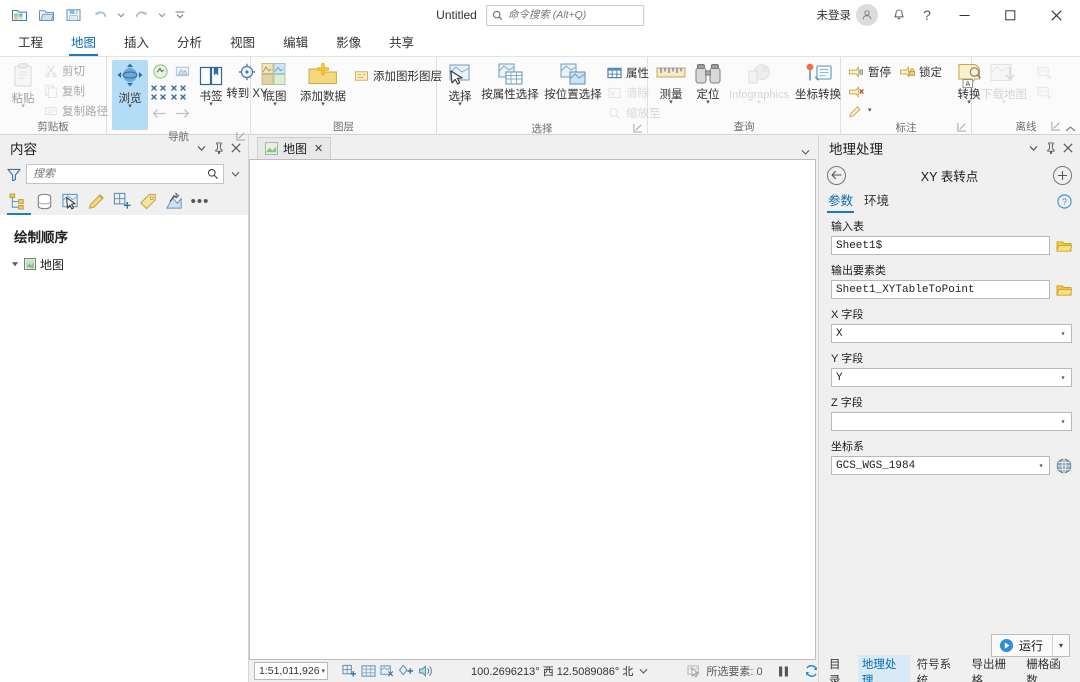 This screenshot has height=682, width=1080. I want to click on open-project-icon, so click(46, 15).